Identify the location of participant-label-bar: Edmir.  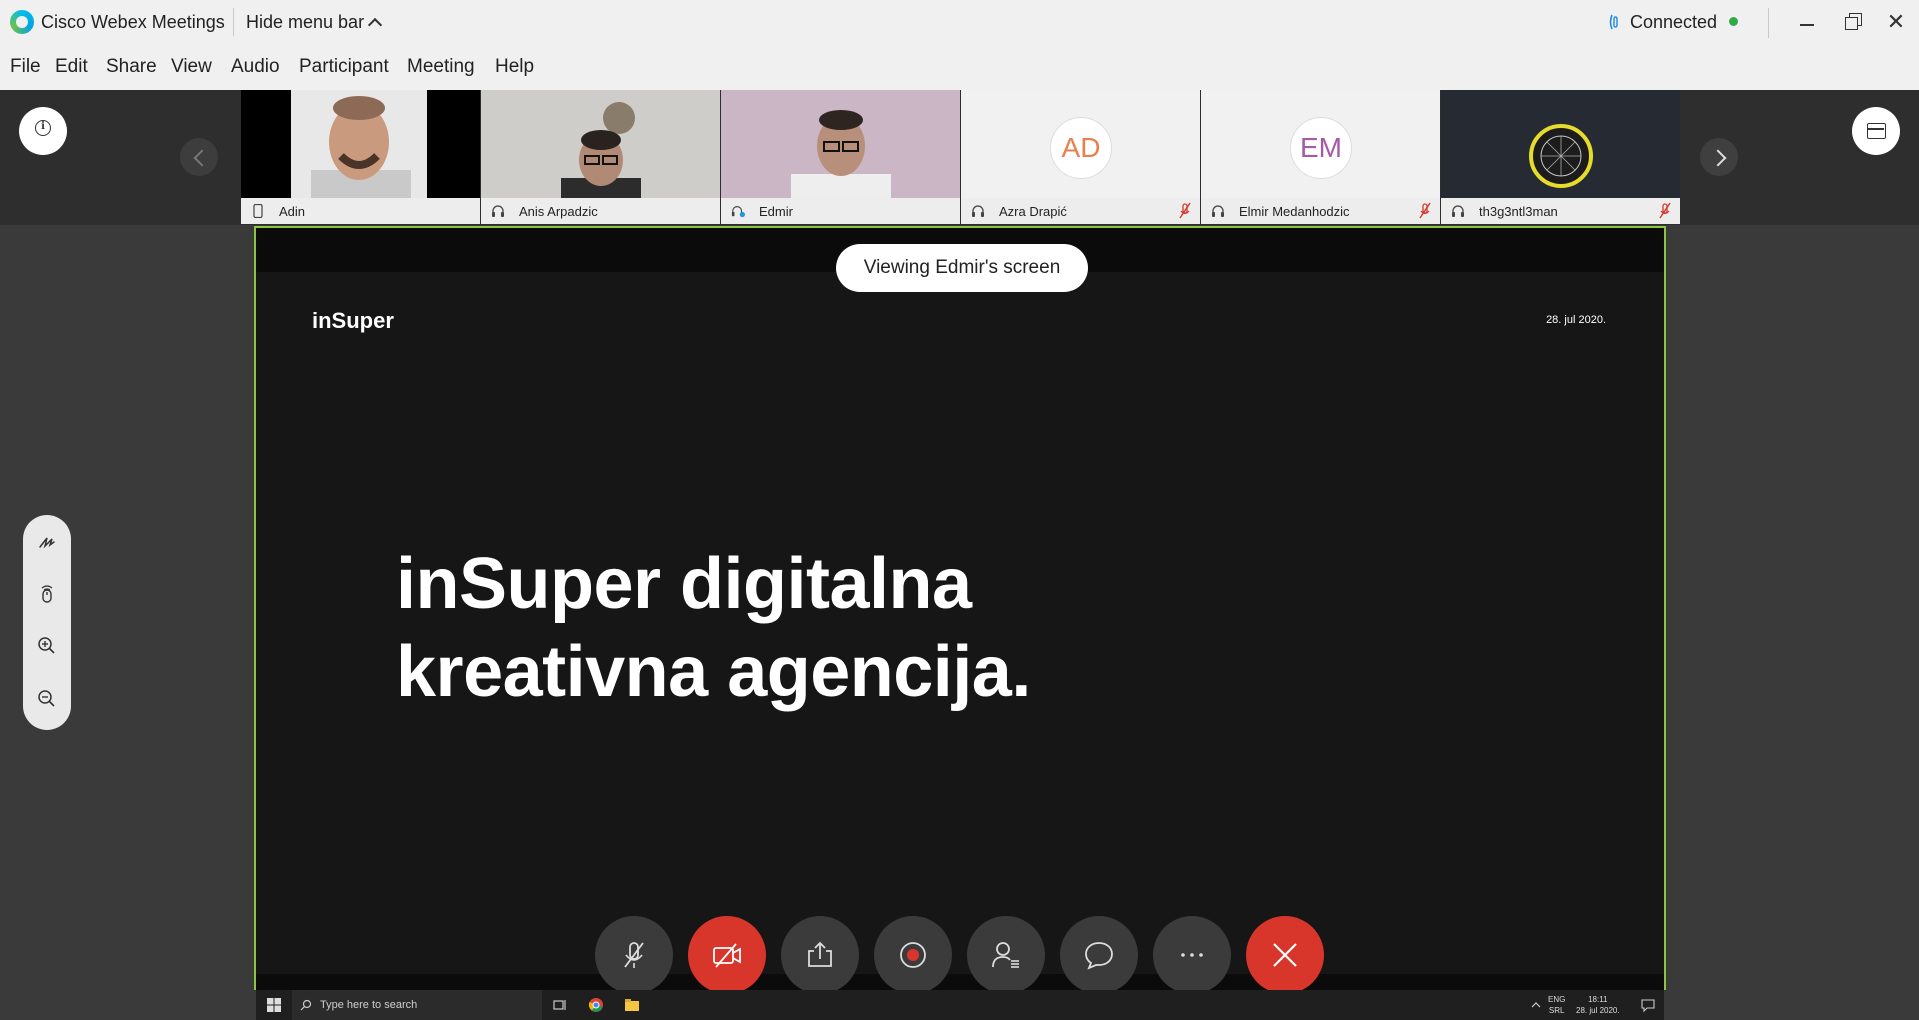
(840, 211).